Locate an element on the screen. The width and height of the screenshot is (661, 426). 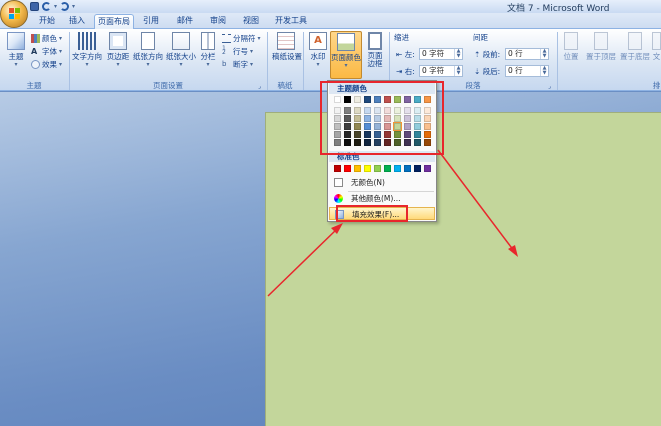
theme-colors-icon is located at coordinates (35, 38).